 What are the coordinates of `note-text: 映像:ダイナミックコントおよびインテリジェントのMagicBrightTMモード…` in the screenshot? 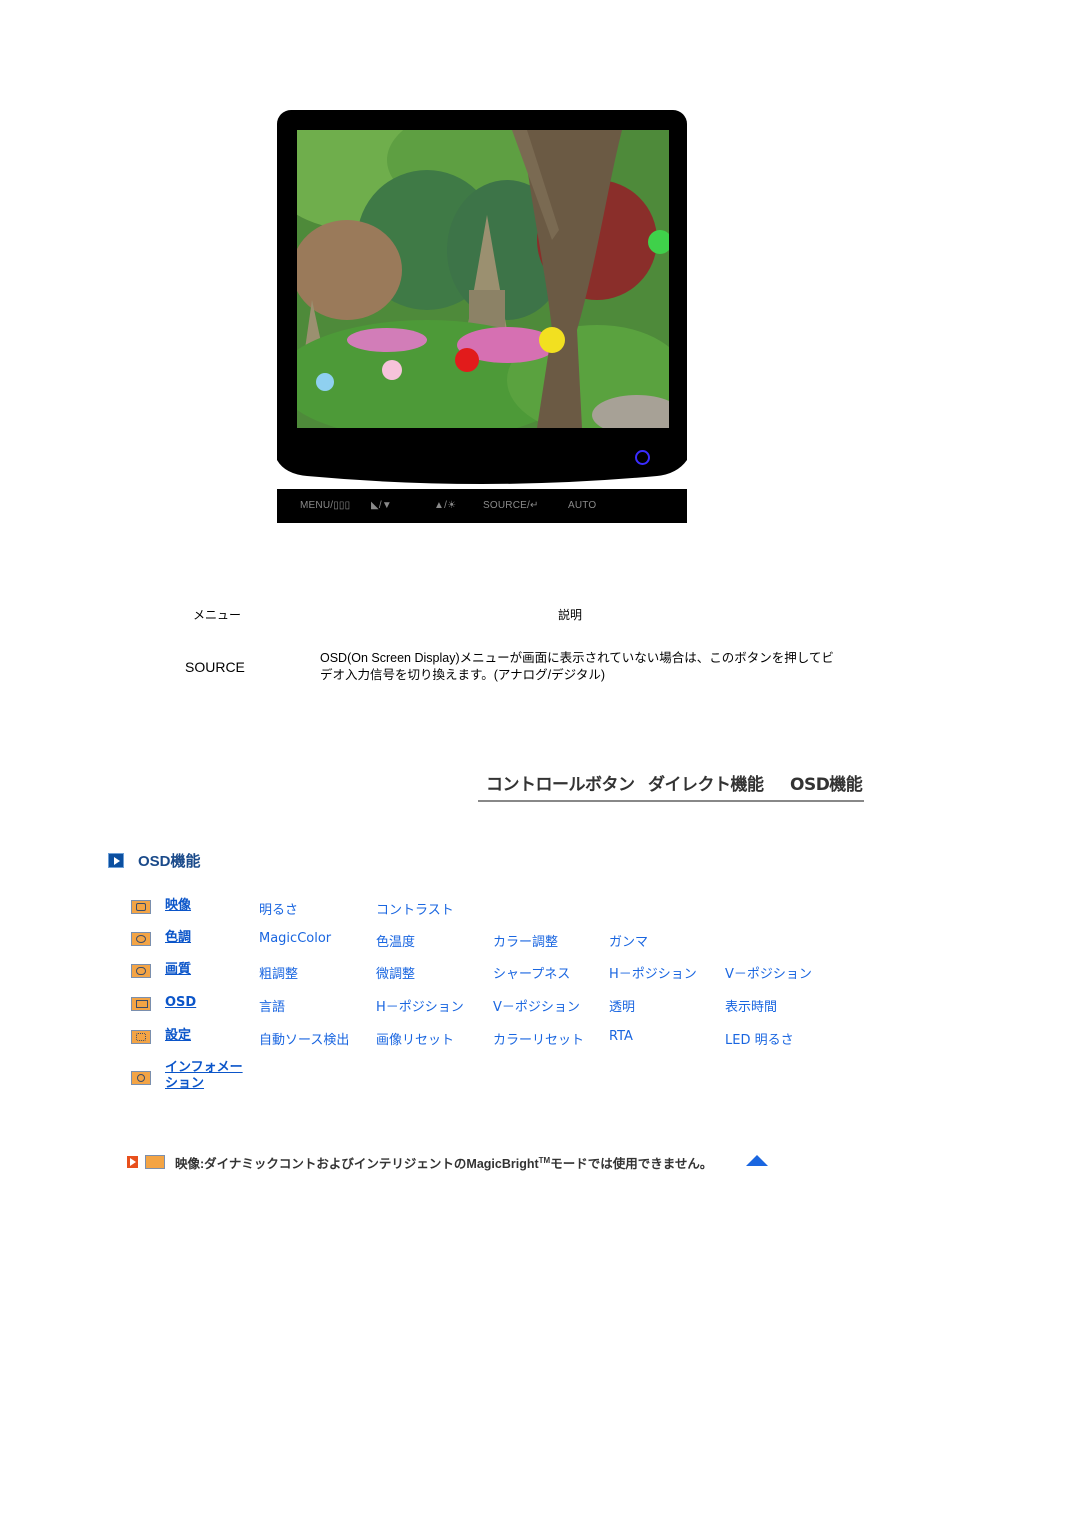 It's located at (443, 1162).